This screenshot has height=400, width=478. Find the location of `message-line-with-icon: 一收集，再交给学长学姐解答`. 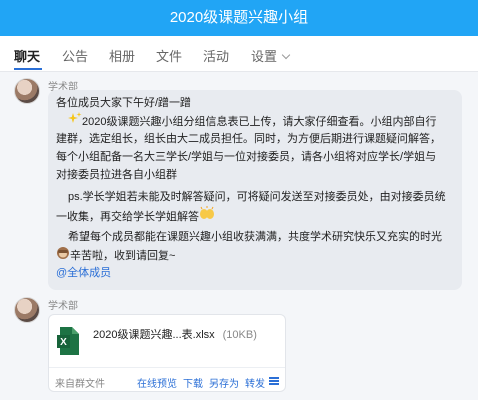

message-line-with-icon: 一收集，再交给学长学姐解答 is located at coordinates (135, 216).